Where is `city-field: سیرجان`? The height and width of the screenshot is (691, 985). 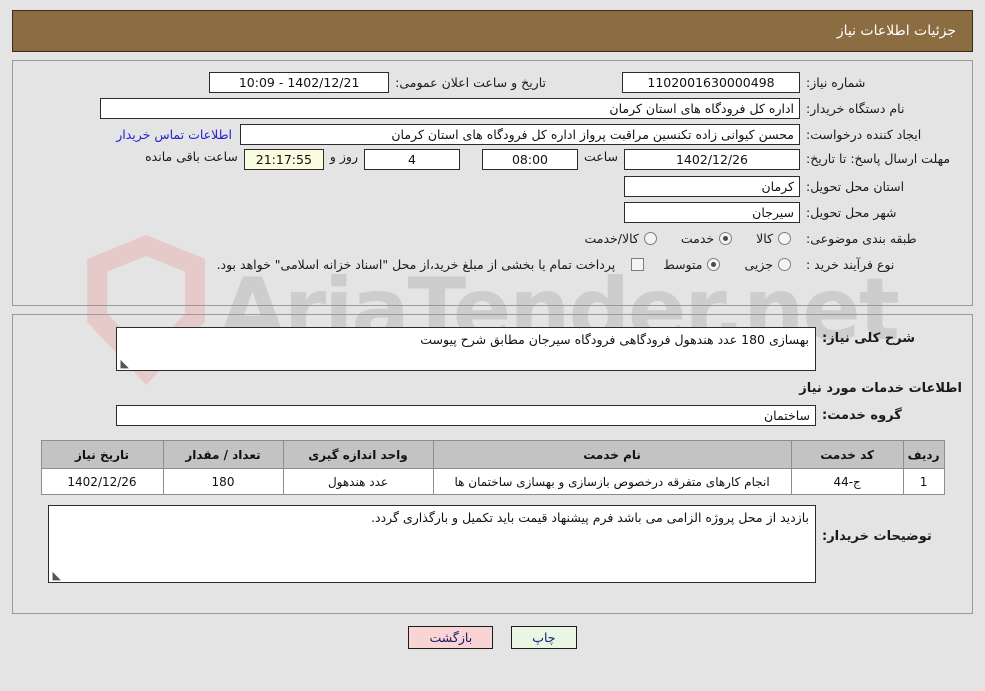 city-field: سیرجان is located at coordinates (712, 212).